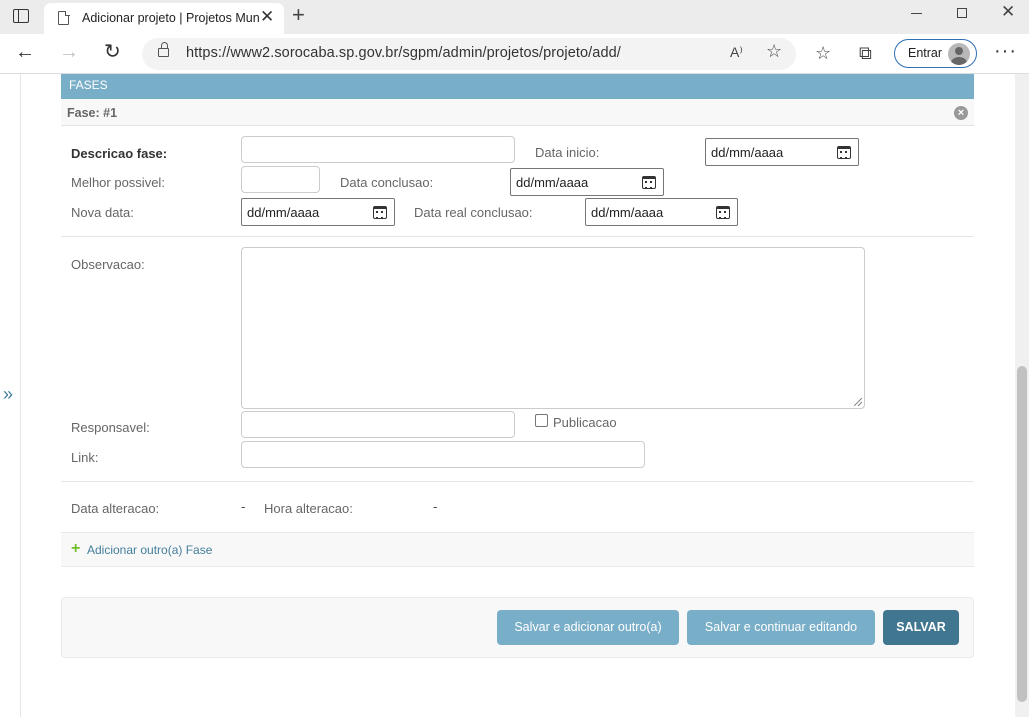  I want to click on inline-section-title: FASES, so click(517, 86).